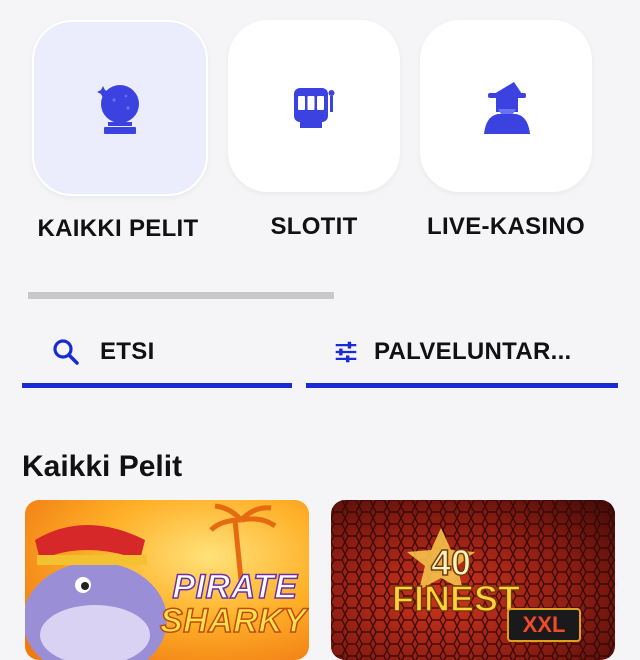  I want to click on search-icon, so click(66, 351).